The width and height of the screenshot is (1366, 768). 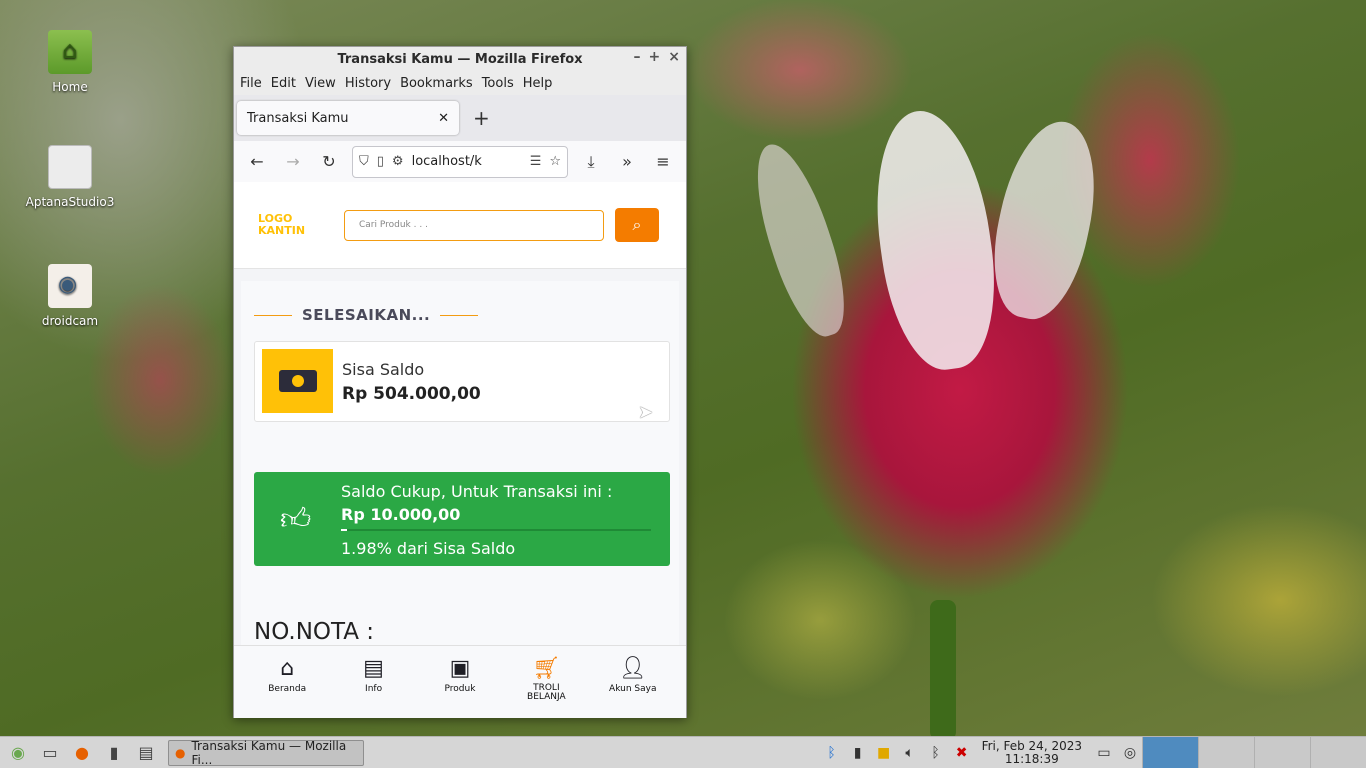 I want to click on desktop-icon-droidcam: droidcam, so click(x=70, y=296).